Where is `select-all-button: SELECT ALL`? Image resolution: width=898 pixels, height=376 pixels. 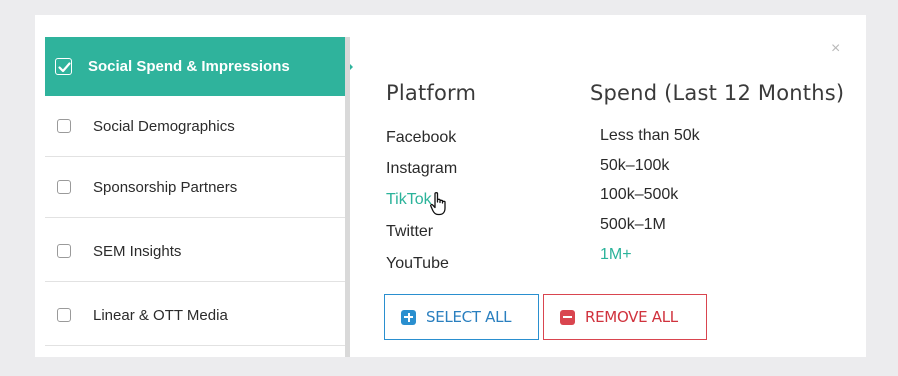 select-all-button: SELECT ALL is located at coordinates (461, 317).